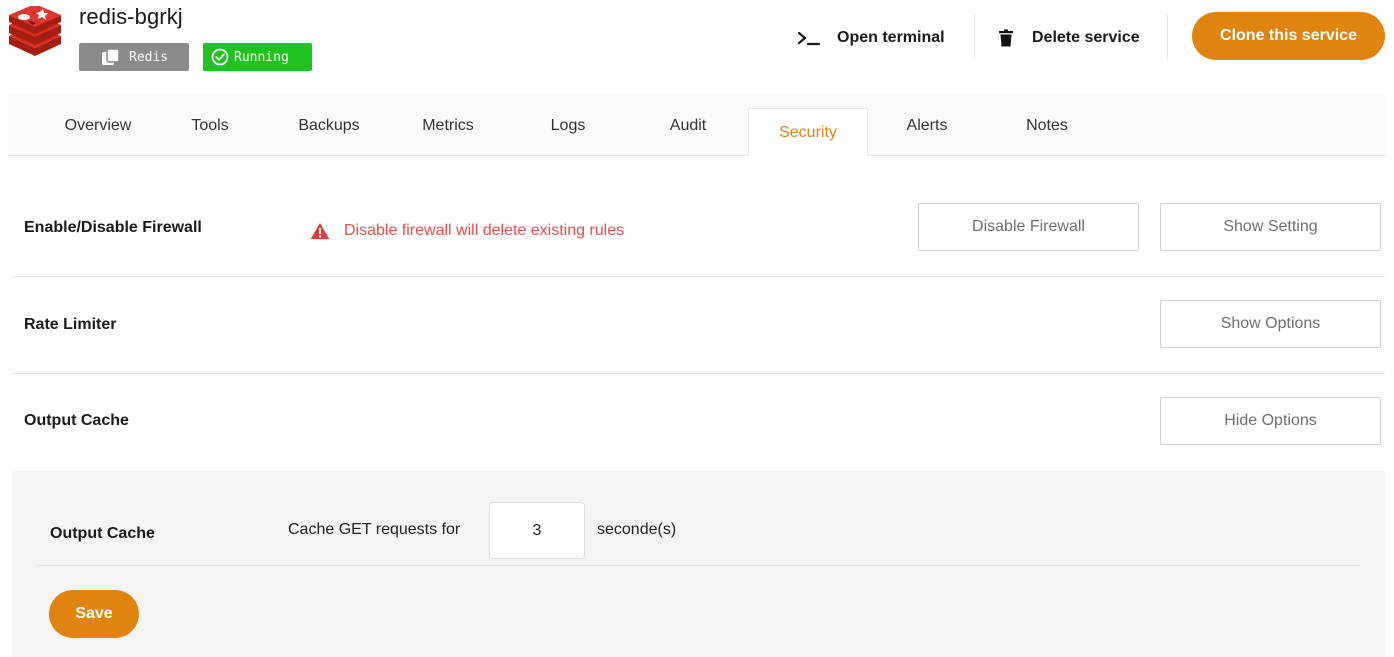 The height and width of the screenshot is (657, 1394). Describe the element at coordinates (1028, 227) in the screenshot. I see `disable-firewall-button: Disable Firewall` at that location.